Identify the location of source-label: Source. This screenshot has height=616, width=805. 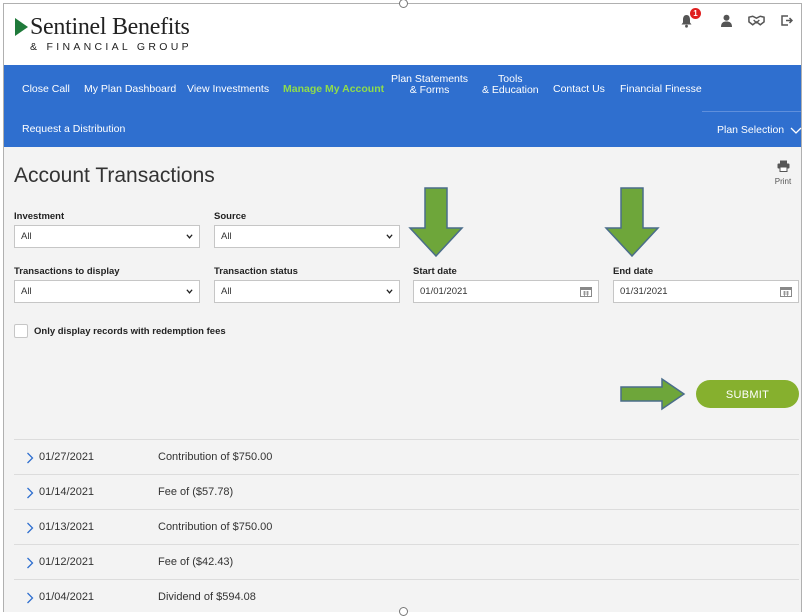
(230, 216).